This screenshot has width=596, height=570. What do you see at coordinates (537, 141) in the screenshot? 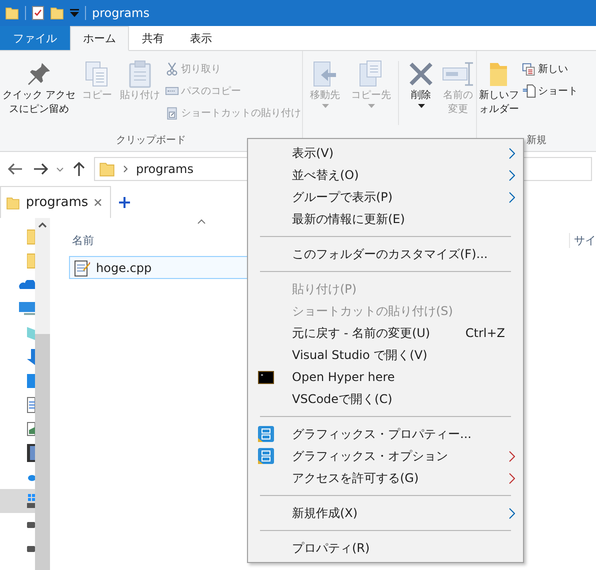
I see `group-label: 新規` at bounding box center [537, 141].